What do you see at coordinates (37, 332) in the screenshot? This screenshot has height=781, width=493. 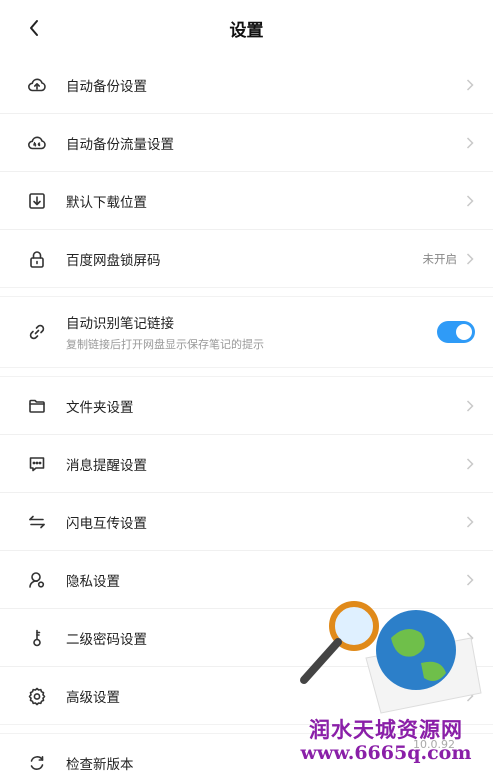 I see `link-icon` at bounding box center [37, 332].